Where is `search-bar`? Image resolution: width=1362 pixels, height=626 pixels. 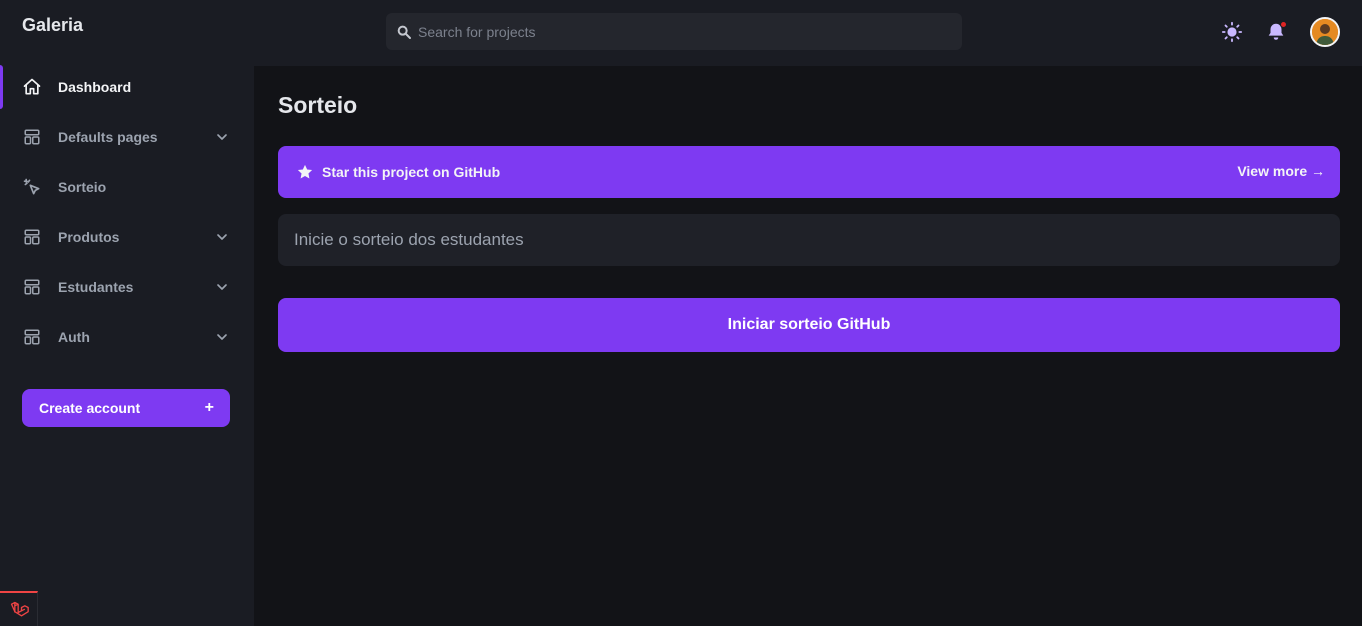 search-bar is located at coordinates (674, 31).